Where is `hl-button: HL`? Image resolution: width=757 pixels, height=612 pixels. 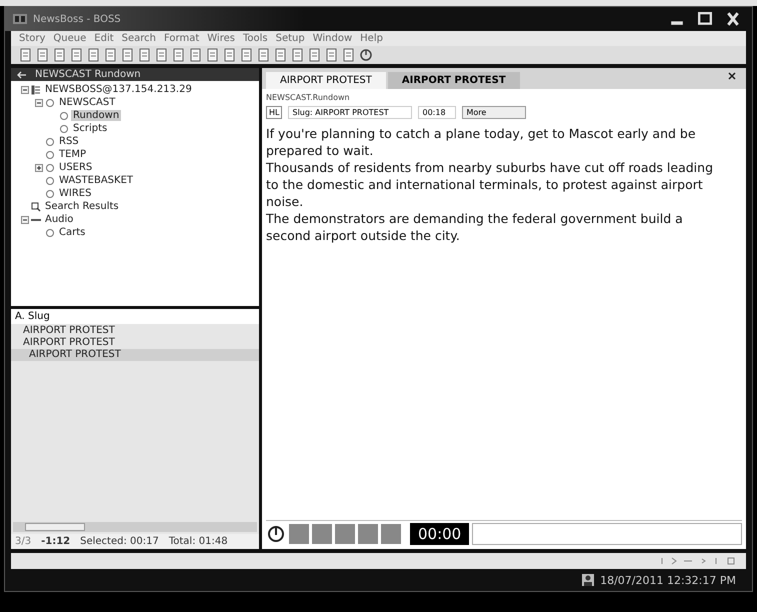
hl-button: HL is located at coordinates (274, 112).